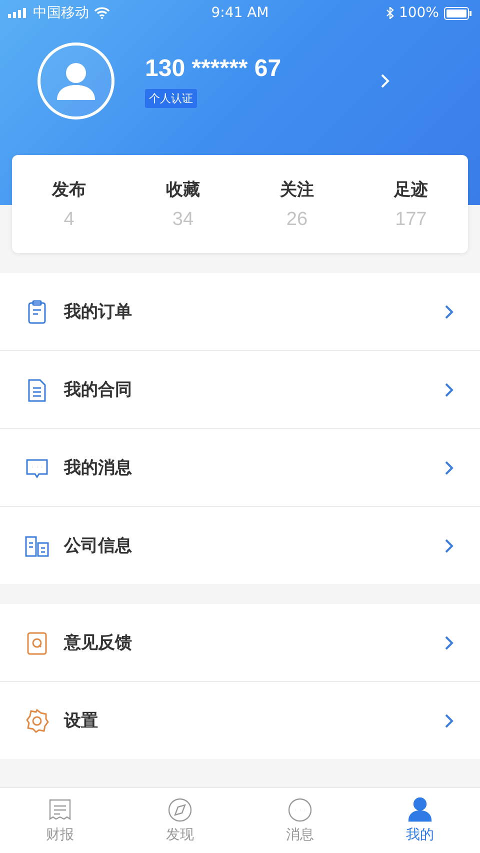  I want to click on stat-value: 177, so click(411, 219).